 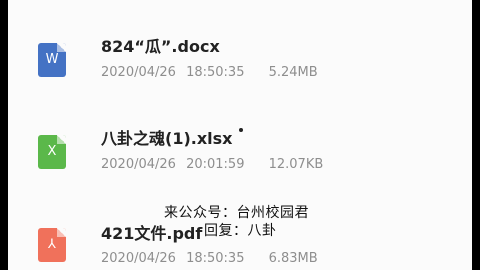 What do you see at coordinates (152, 233) in the screenshot?
I see `file-name: 421文件.pdf` at bounding box center [152, 233].